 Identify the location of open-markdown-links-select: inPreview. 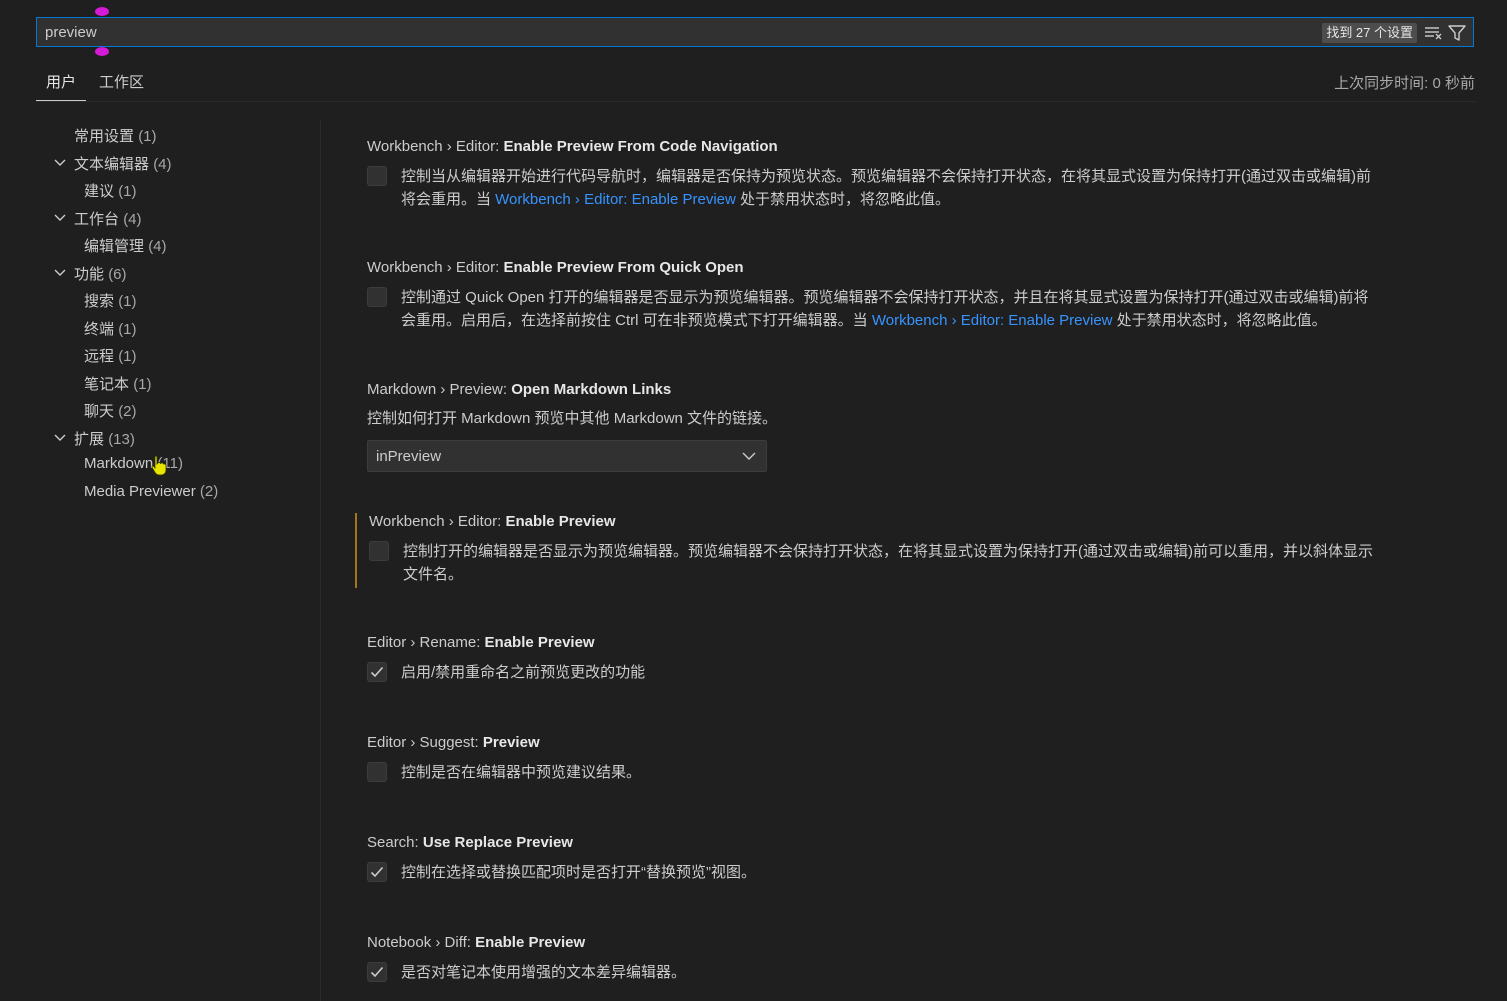
(567, 456).